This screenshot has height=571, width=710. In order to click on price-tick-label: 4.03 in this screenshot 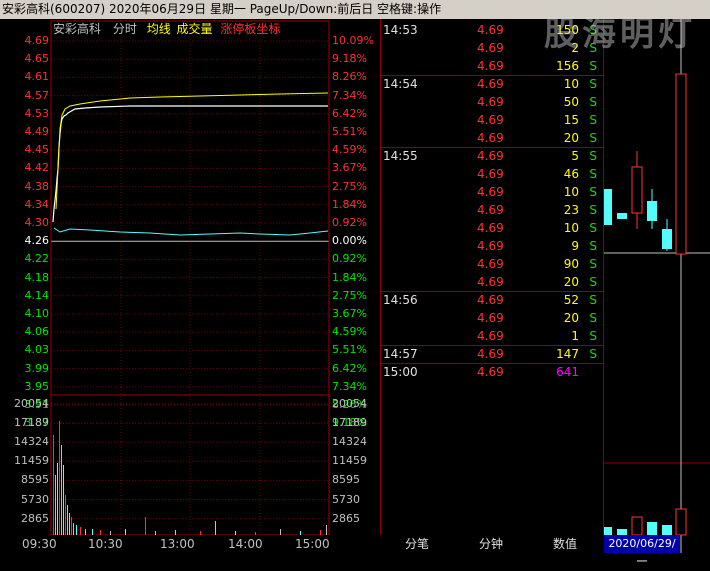, I will do `click(37, 350)`.